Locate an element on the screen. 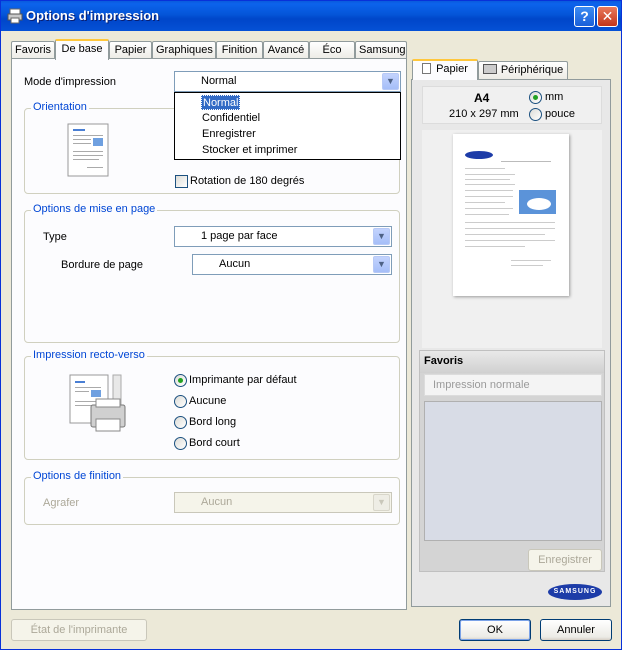 This screenshot has height=650, width=622. page-preview-area is located at coordinates (512, 239).